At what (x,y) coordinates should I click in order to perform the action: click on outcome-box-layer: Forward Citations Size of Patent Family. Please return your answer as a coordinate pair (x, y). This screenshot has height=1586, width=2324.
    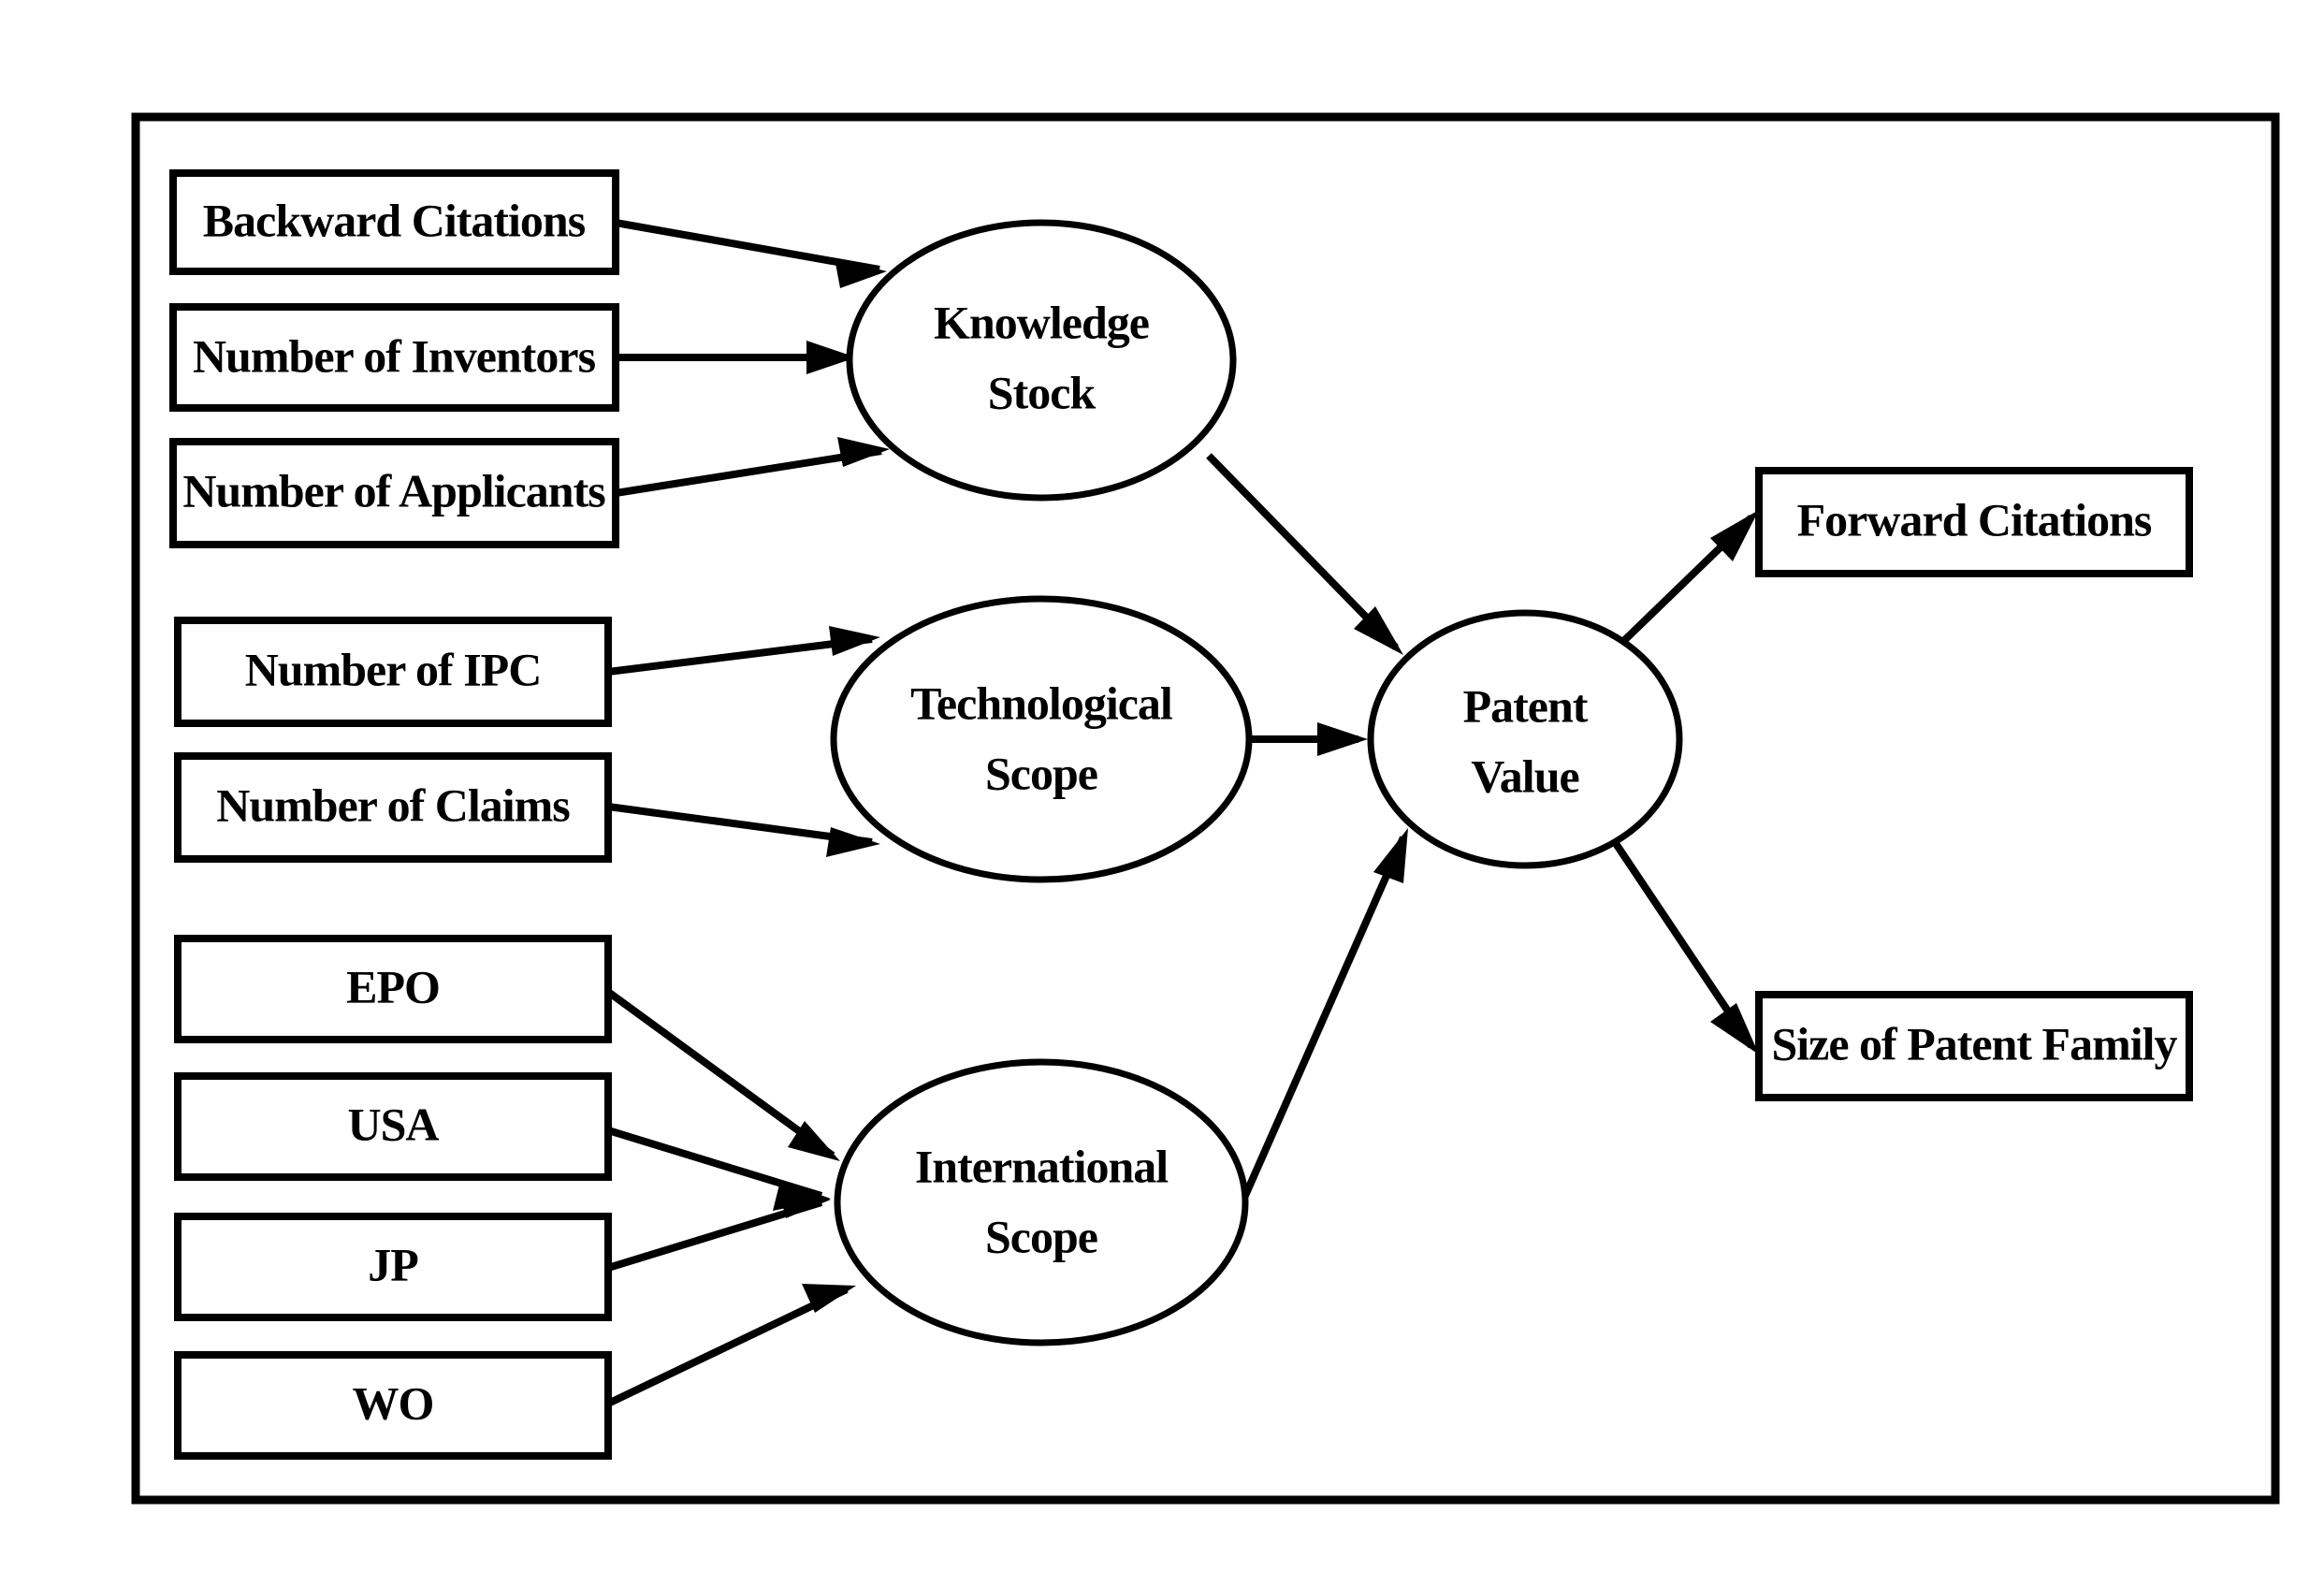
    Looking at the image, I should click on (1974, 784).